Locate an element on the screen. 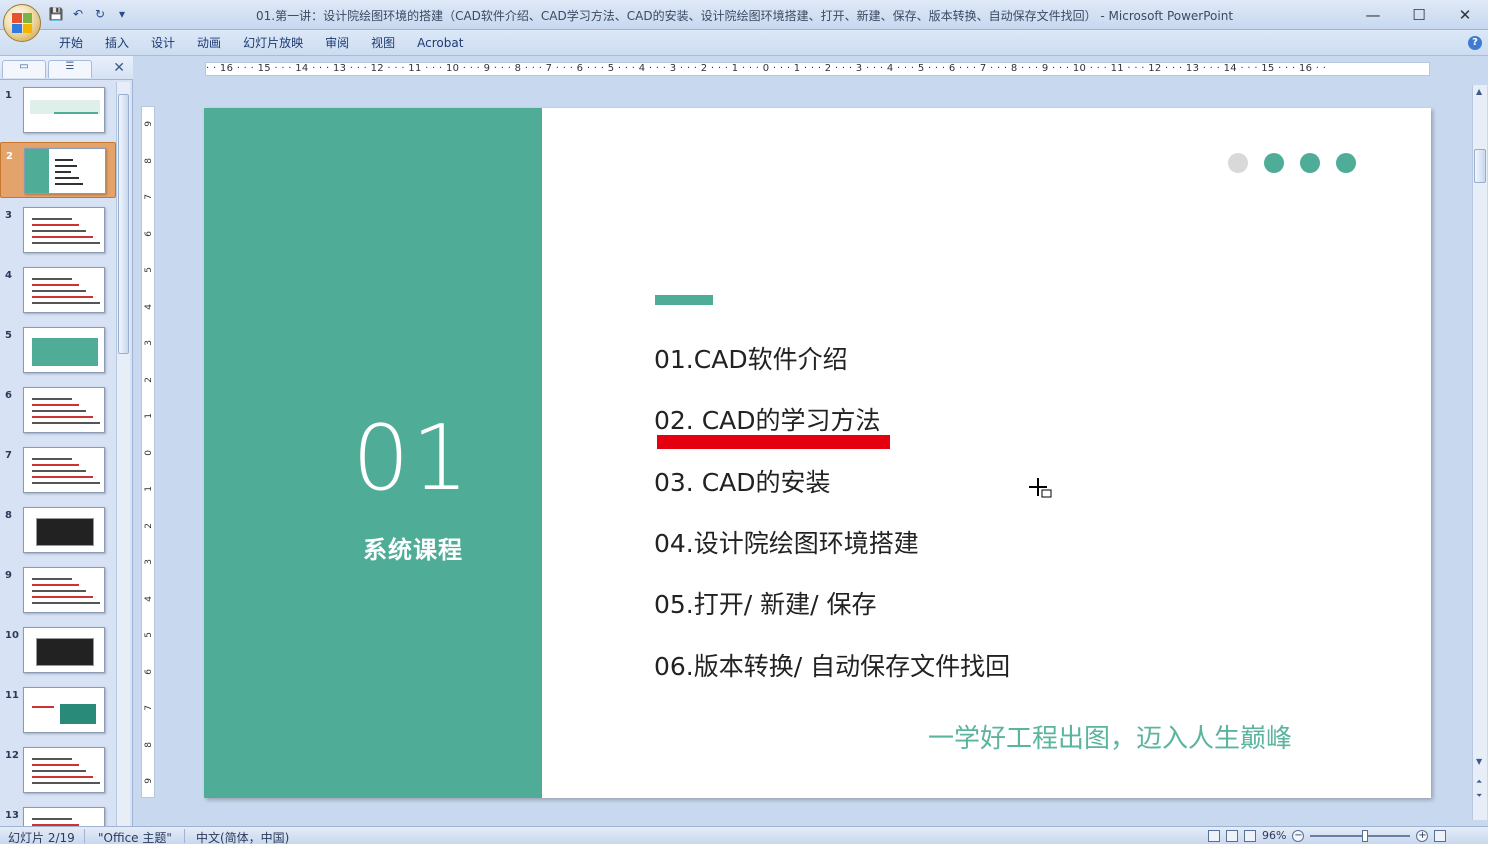 This screenshot has width=1488, height=844. help-icon: ? is located at coordinates (1475, 43).